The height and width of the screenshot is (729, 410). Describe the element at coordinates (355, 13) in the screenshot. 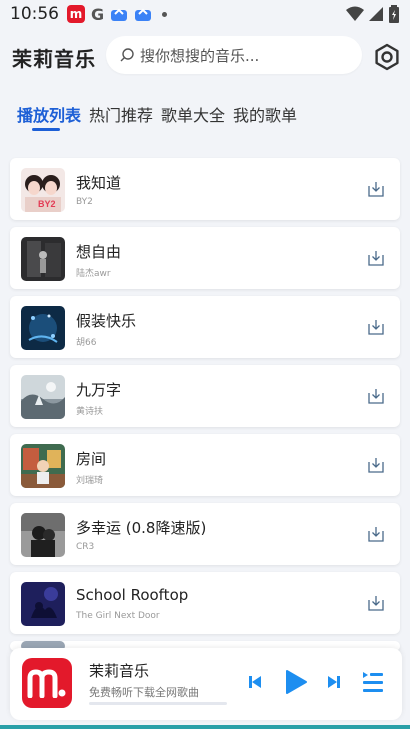

I see `wifi-icon` at that location.